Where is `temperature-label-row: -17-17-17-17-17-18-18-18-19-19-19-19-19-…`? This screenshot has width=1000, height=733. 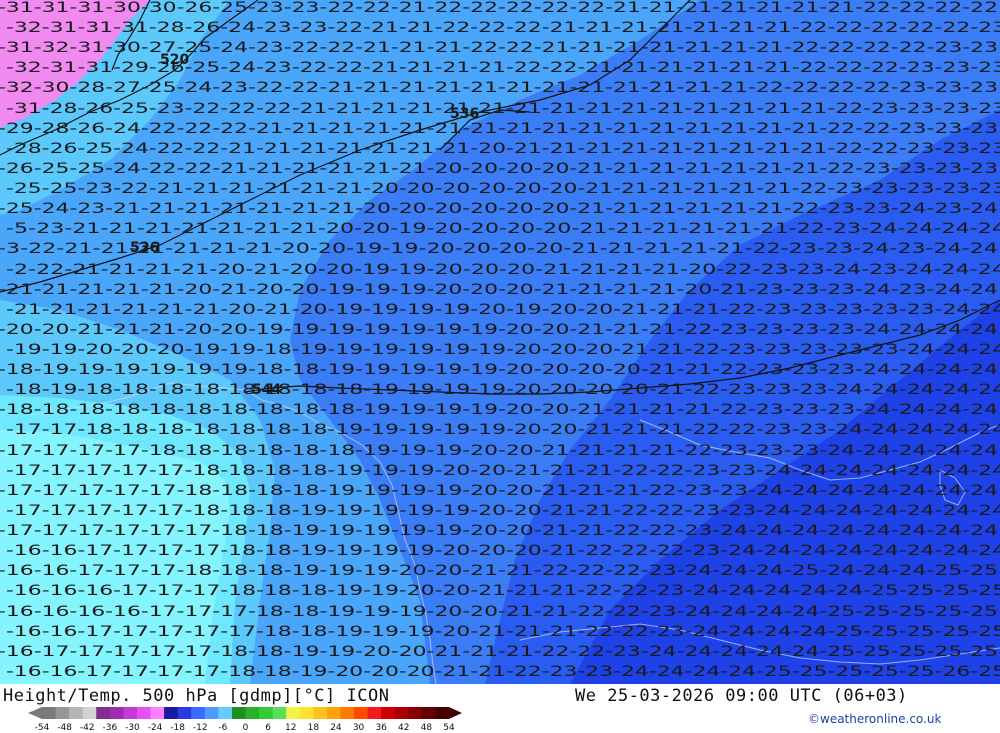
temperature-label-row: -17-17-17-17-17-18-18-18-19-19-19-19-19-… is located at coordinates (503, 511).